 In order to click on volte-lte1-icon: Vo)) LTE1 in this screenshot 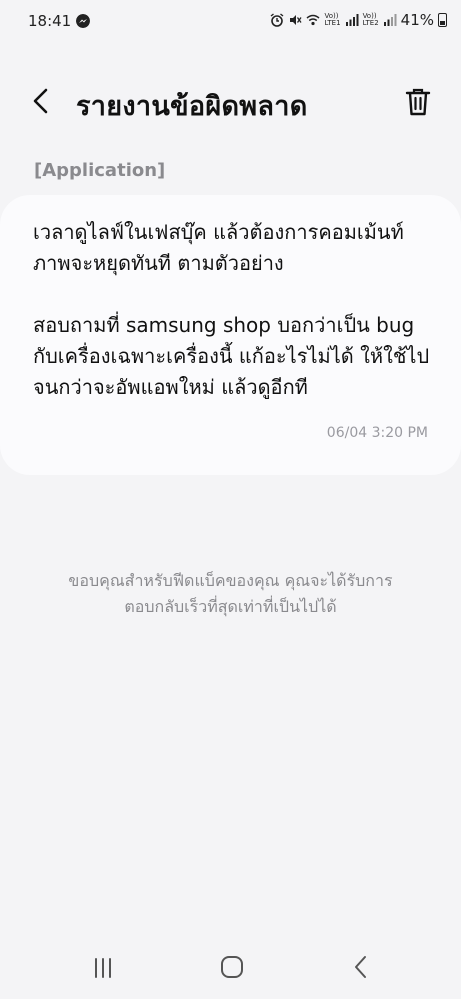, I will do `click(332, 20)`.